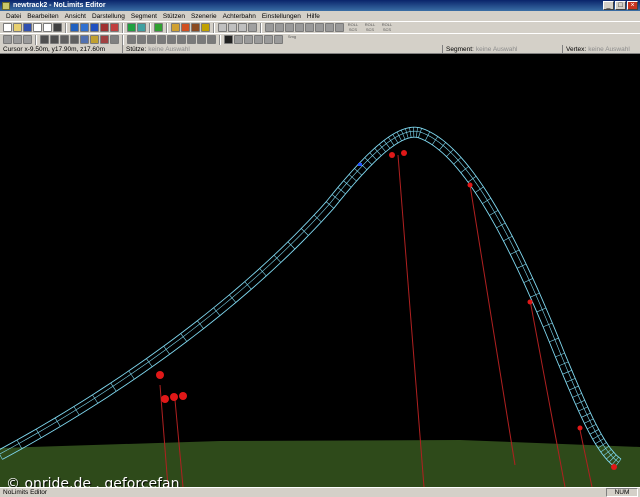 The width and height of the screenshot is (640, 497). Describe the element at coordinates (239, 16) in the screenshot. I see `menu-achterbahn: Achterbahn` at that location.